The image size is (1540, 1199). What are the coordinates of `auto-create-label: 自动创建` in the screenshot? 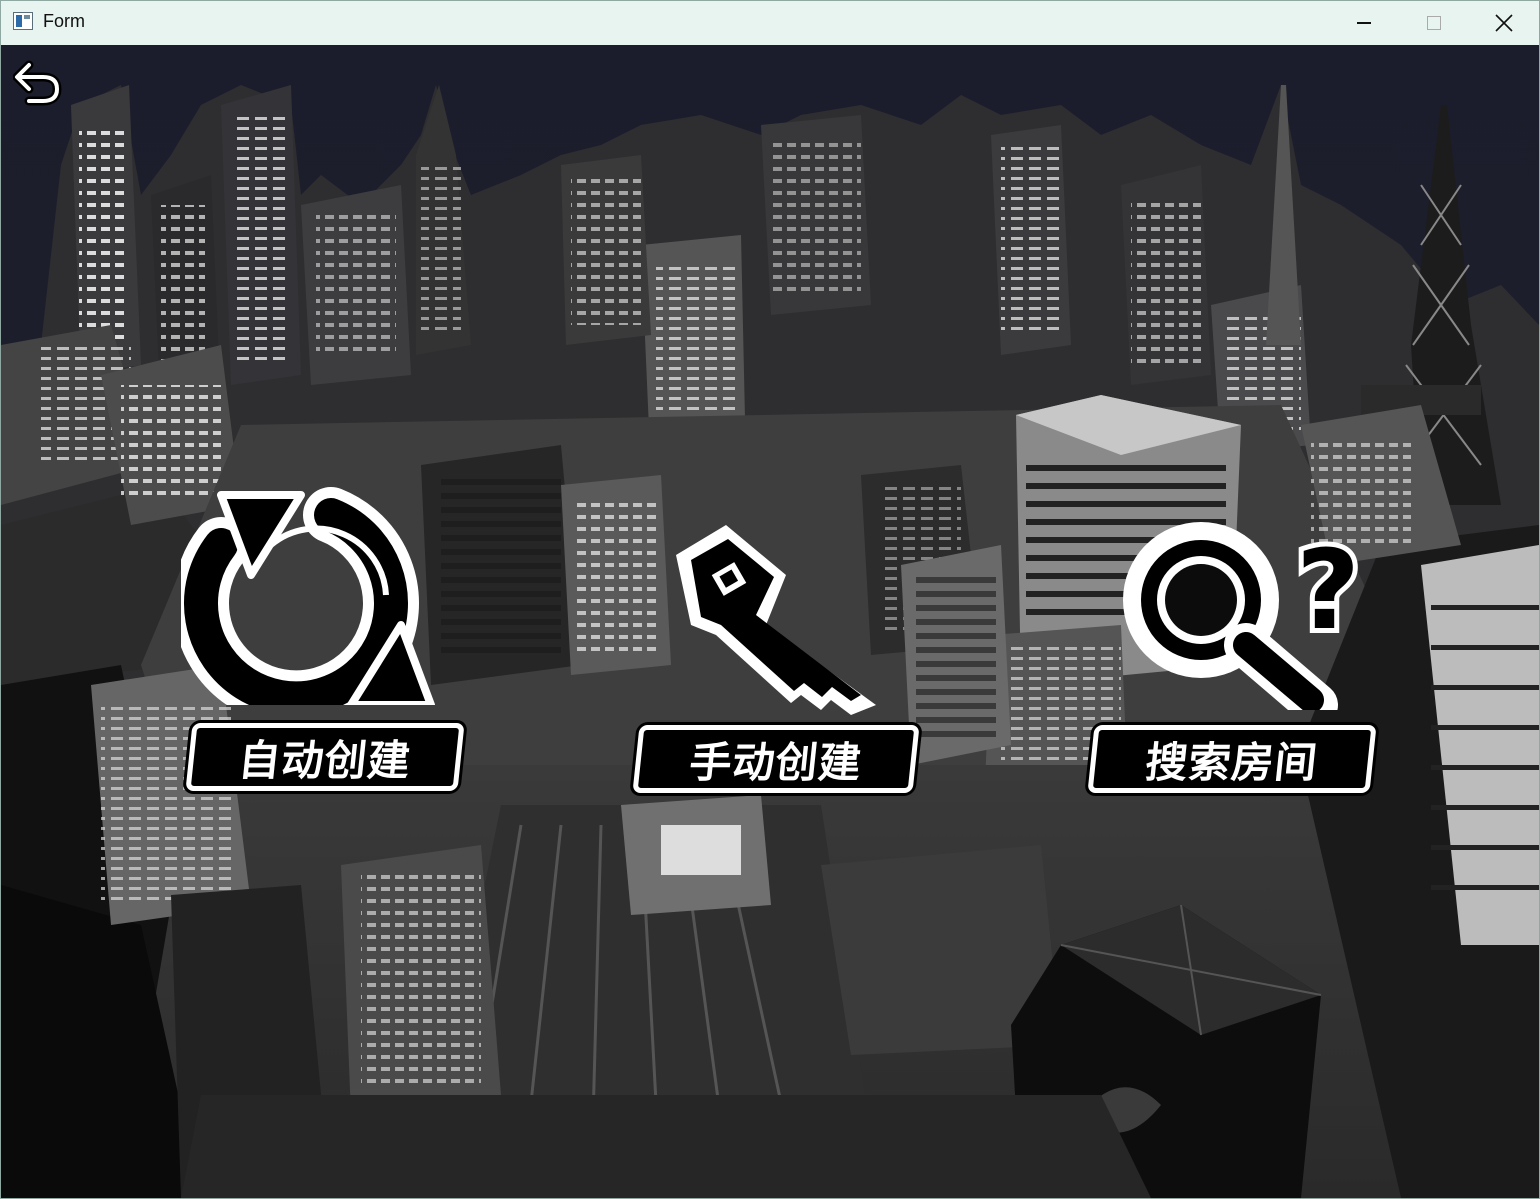 It's located at (325, 757).